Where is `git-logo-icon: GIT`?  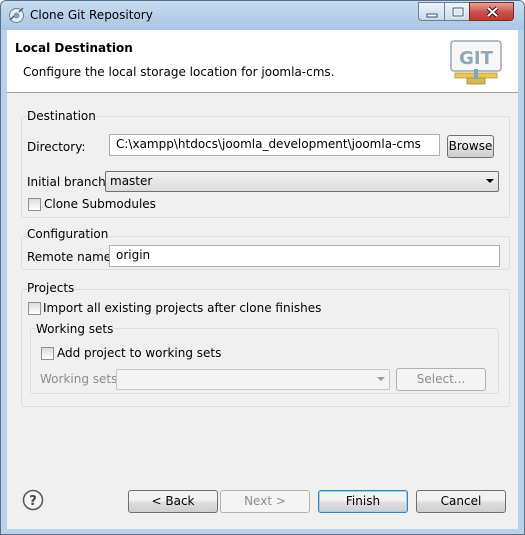
git-logo-icon: GIT is located at coordinates (476, 62).